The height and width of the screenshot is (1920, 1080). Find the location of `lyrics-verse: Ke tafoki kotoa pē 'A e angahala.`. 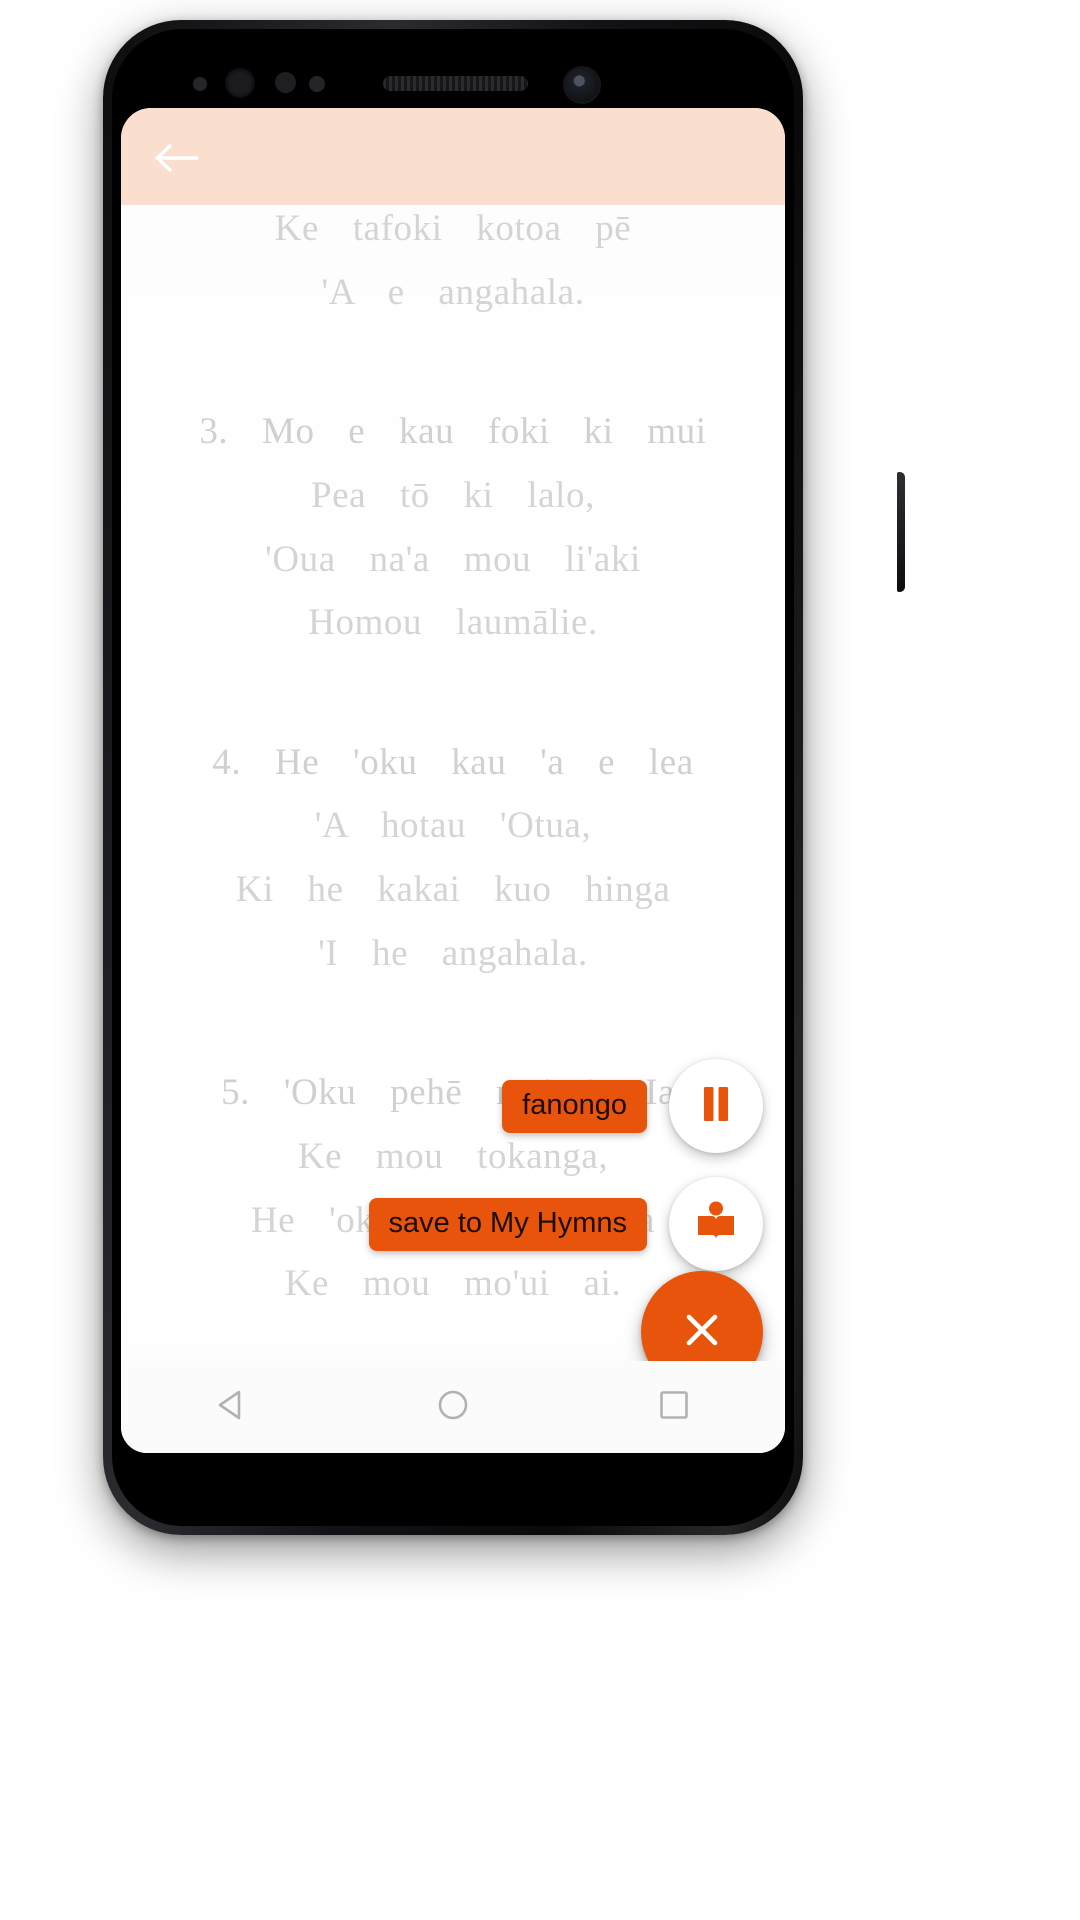

lyrics-verse: Ke tafoki kotoa pē 'A e angahala. is located at coordinates (453, 264).